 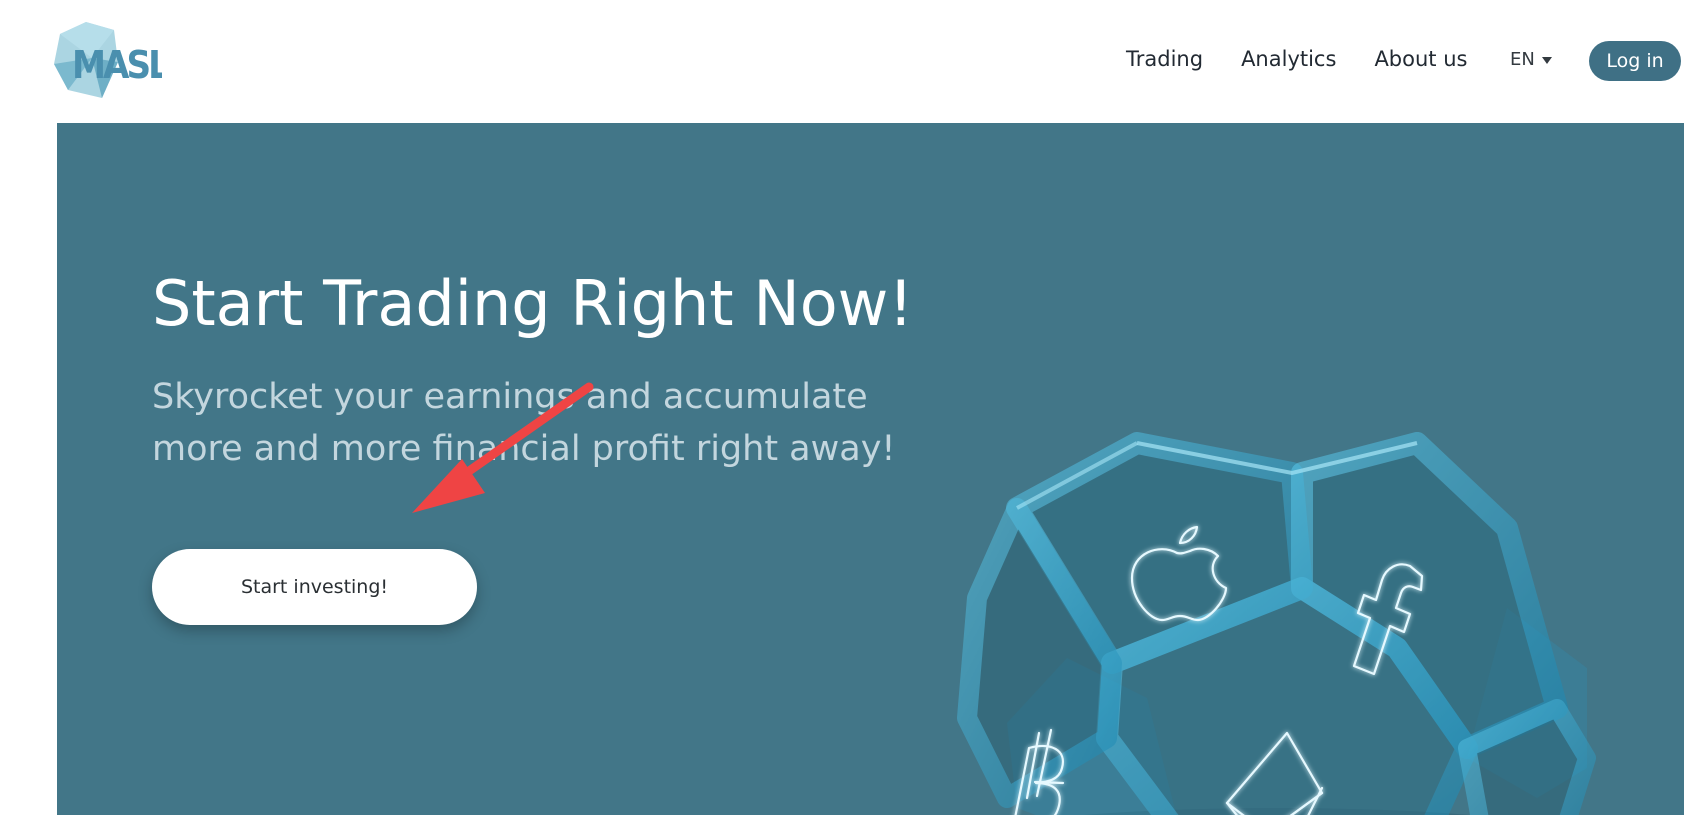 I want to click on language-selector: EN, so click(x=1531, y=60).